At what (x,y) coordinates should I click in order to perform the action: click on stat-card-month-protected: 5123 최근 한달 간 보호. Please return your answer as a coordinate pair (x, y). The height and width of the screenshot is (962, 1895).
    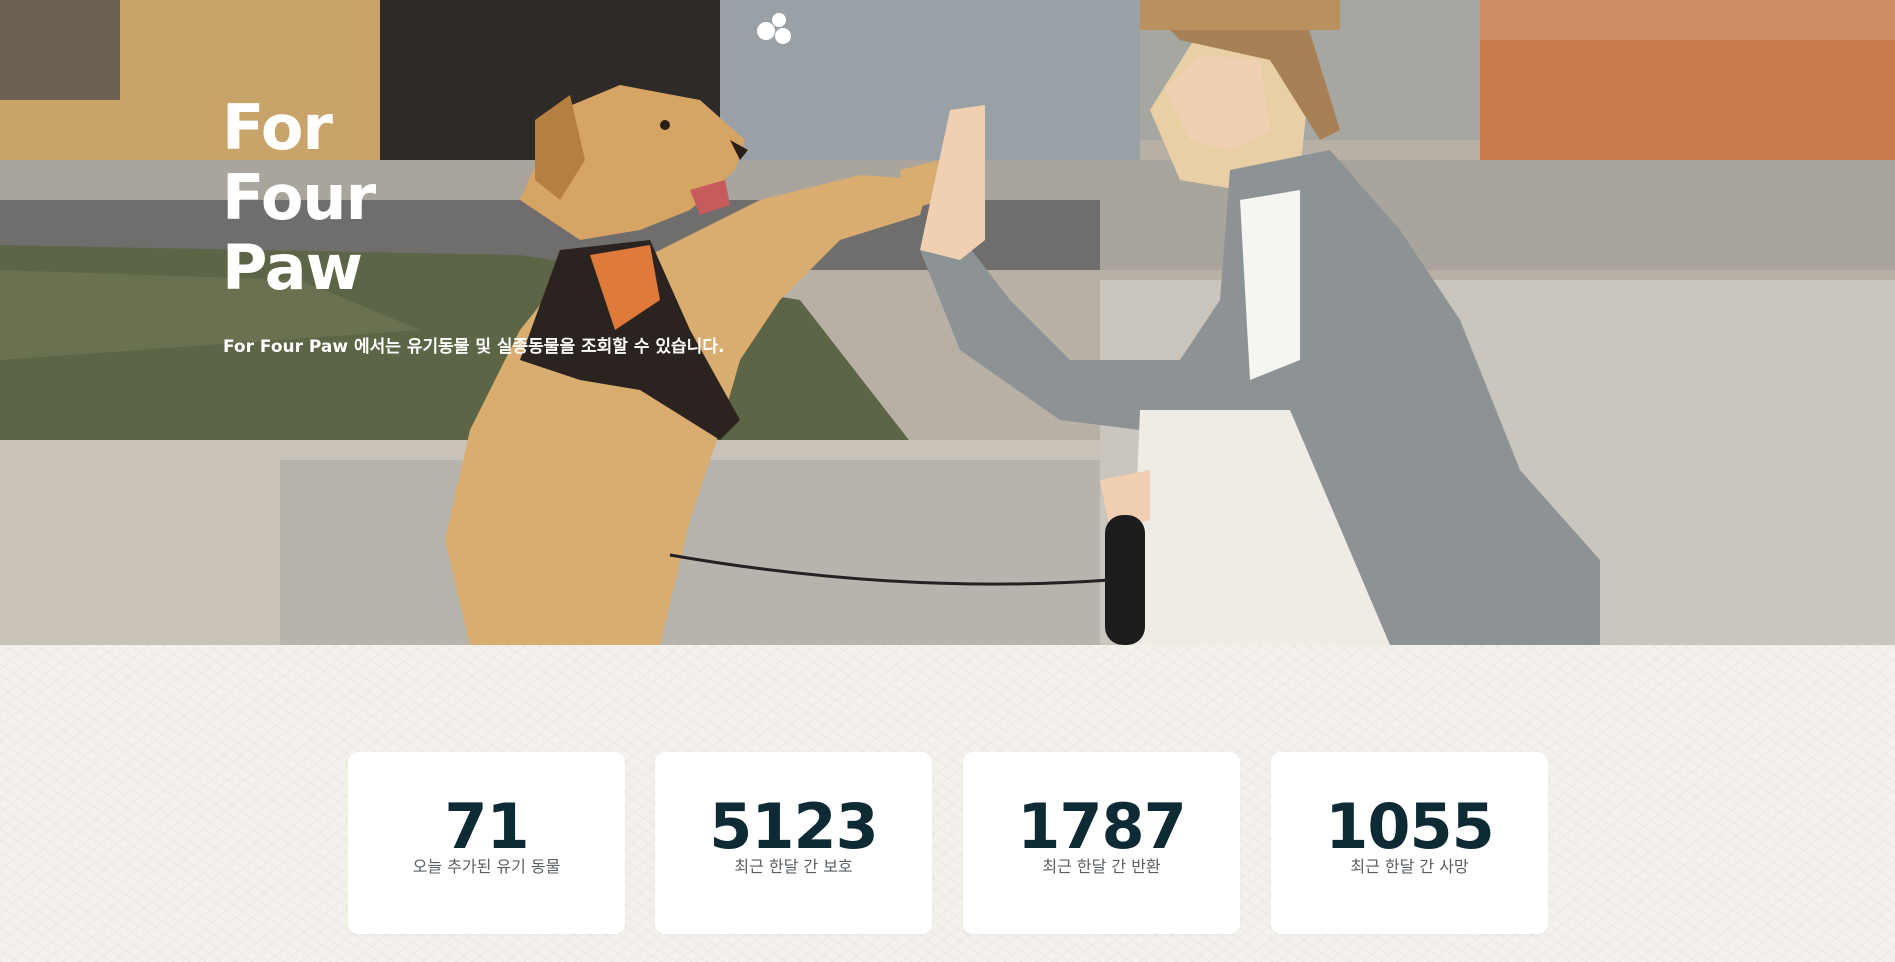
    Looking at the image, I should click on (793, 843).